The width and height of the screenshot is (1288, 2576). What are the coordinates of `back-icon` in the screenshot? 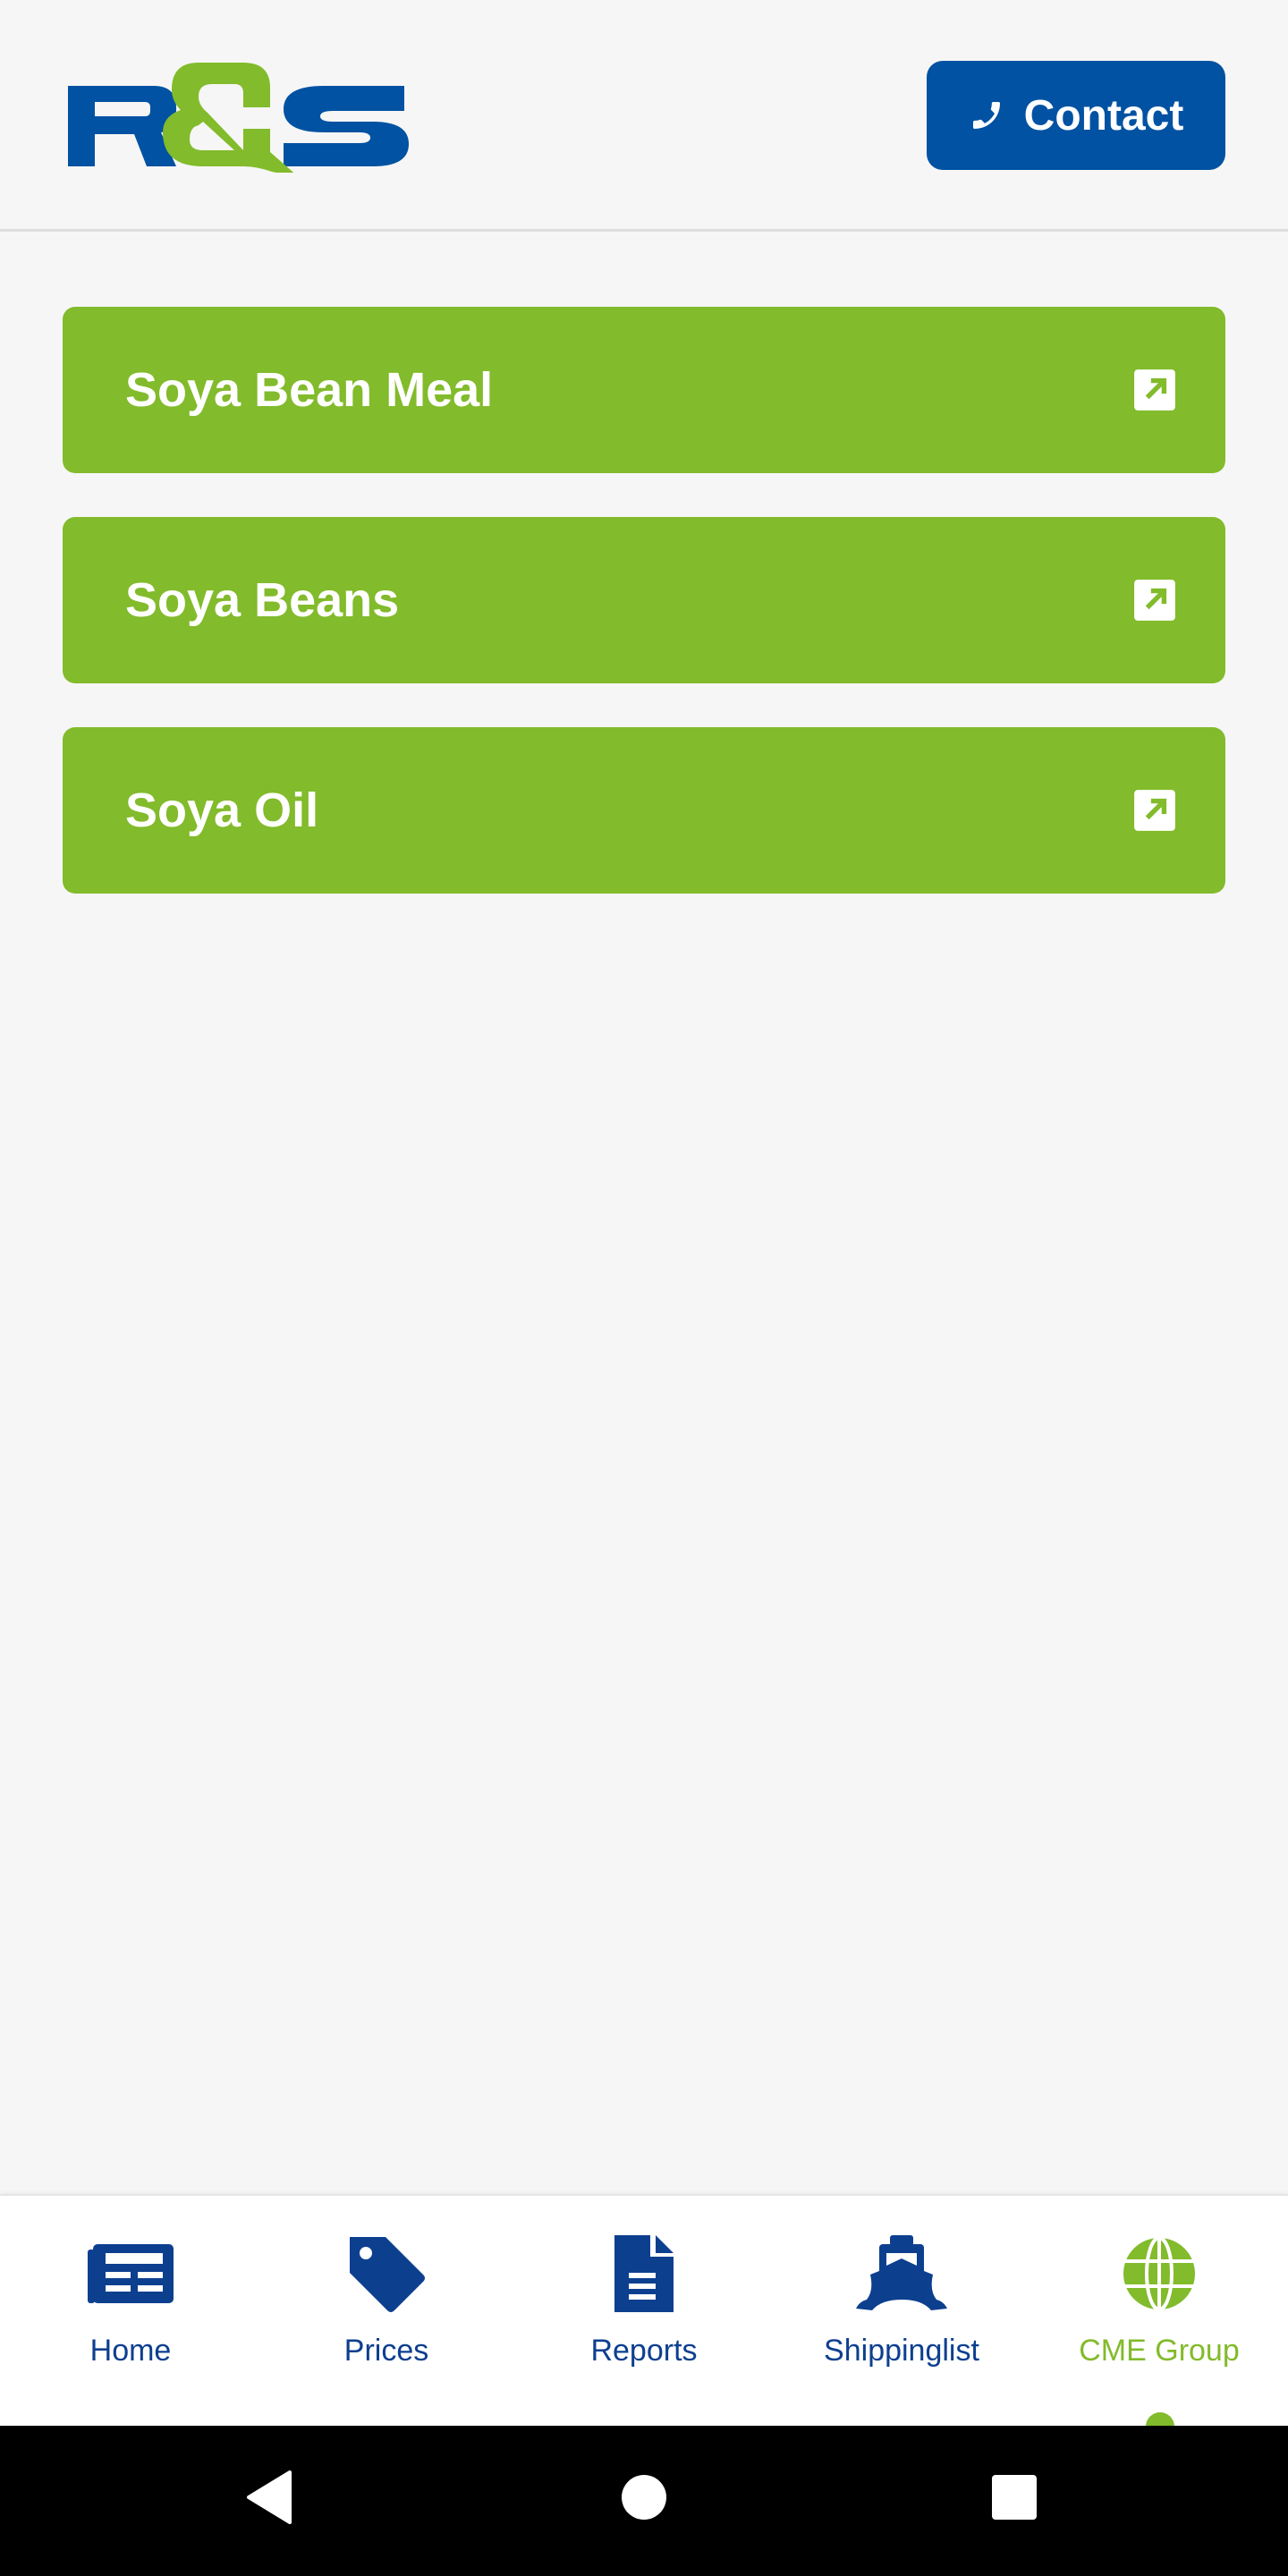 It's located at (269, 2497).